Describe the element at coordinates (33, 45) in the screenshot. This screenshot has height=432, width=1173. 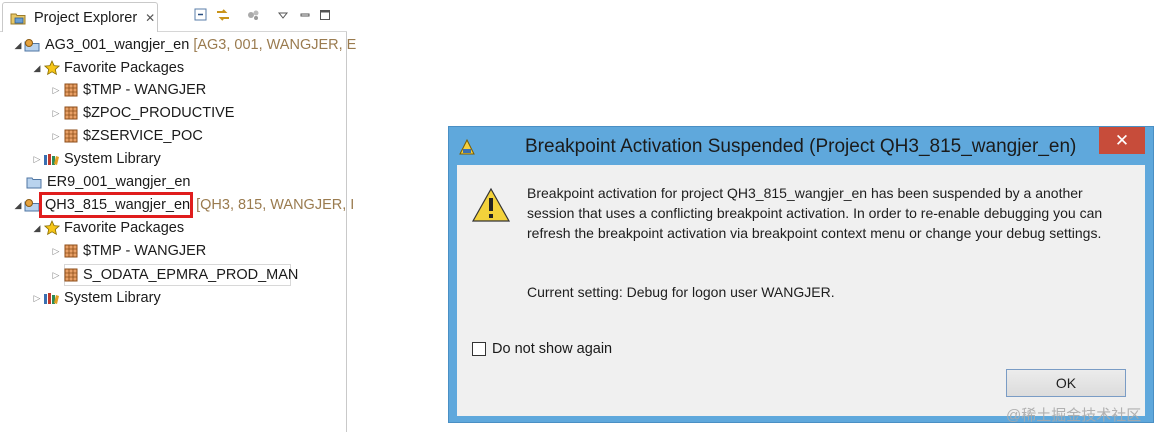
I see `abap-project-icon` at that location.